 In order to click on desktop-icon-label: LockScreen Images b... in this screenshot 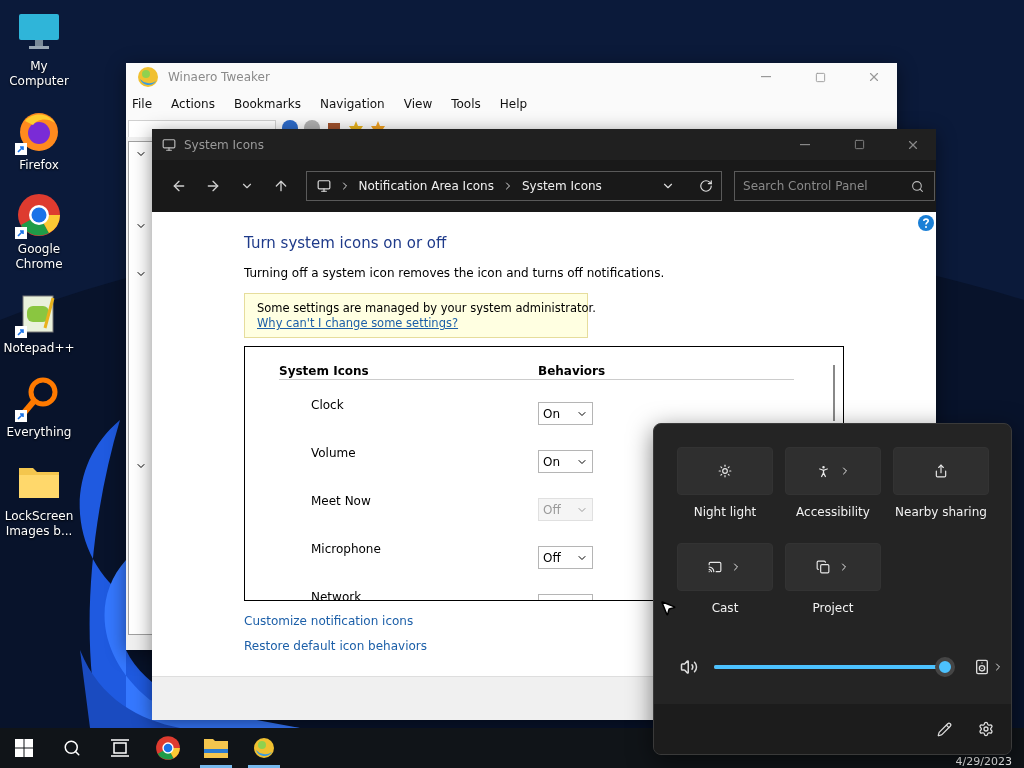, I will do `click(39, 524)`.